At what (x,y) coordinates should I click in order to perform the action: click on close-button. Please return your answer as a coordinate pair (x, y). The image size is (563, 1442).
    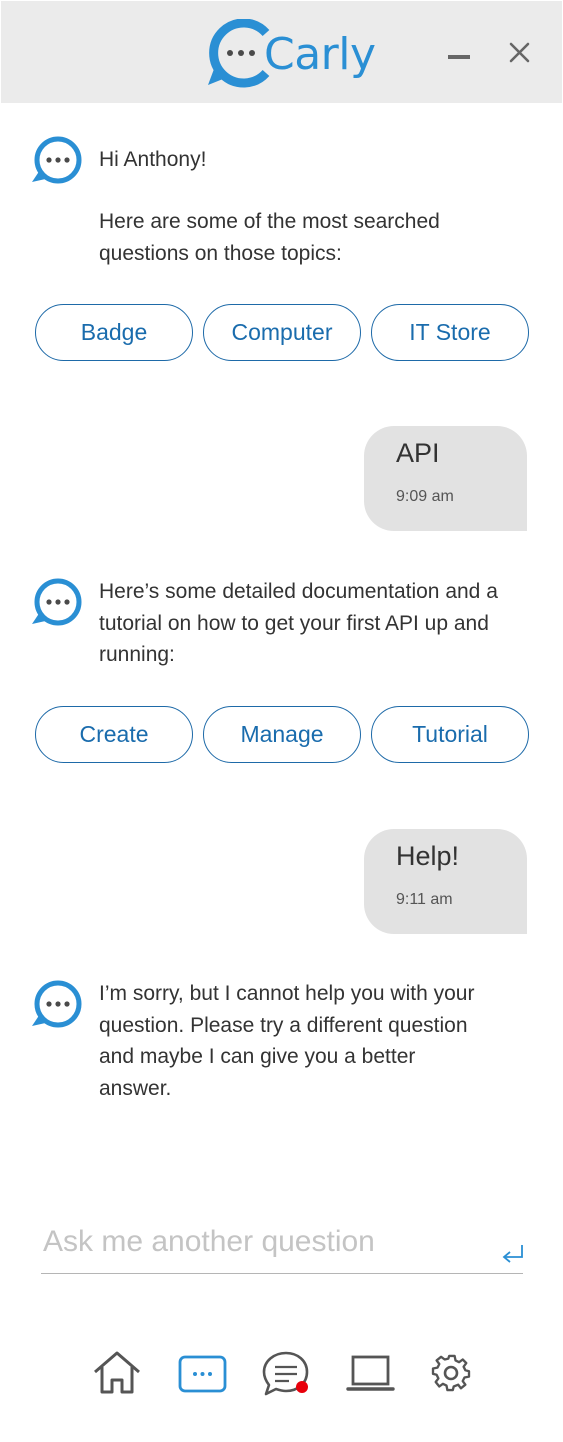
    Looking at the image, I should click on (520, 53).